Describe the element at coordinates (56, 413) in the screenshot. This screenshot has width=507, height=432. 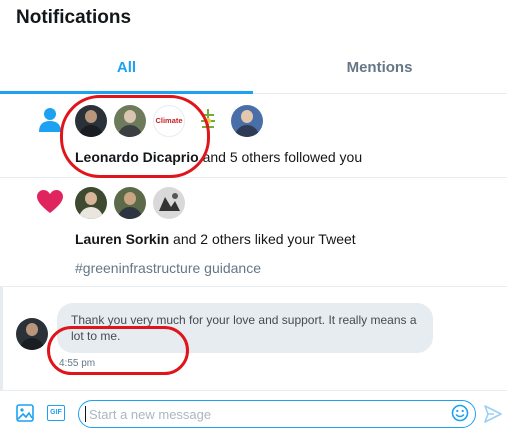
I see `gif-icon: GIF` at that location.